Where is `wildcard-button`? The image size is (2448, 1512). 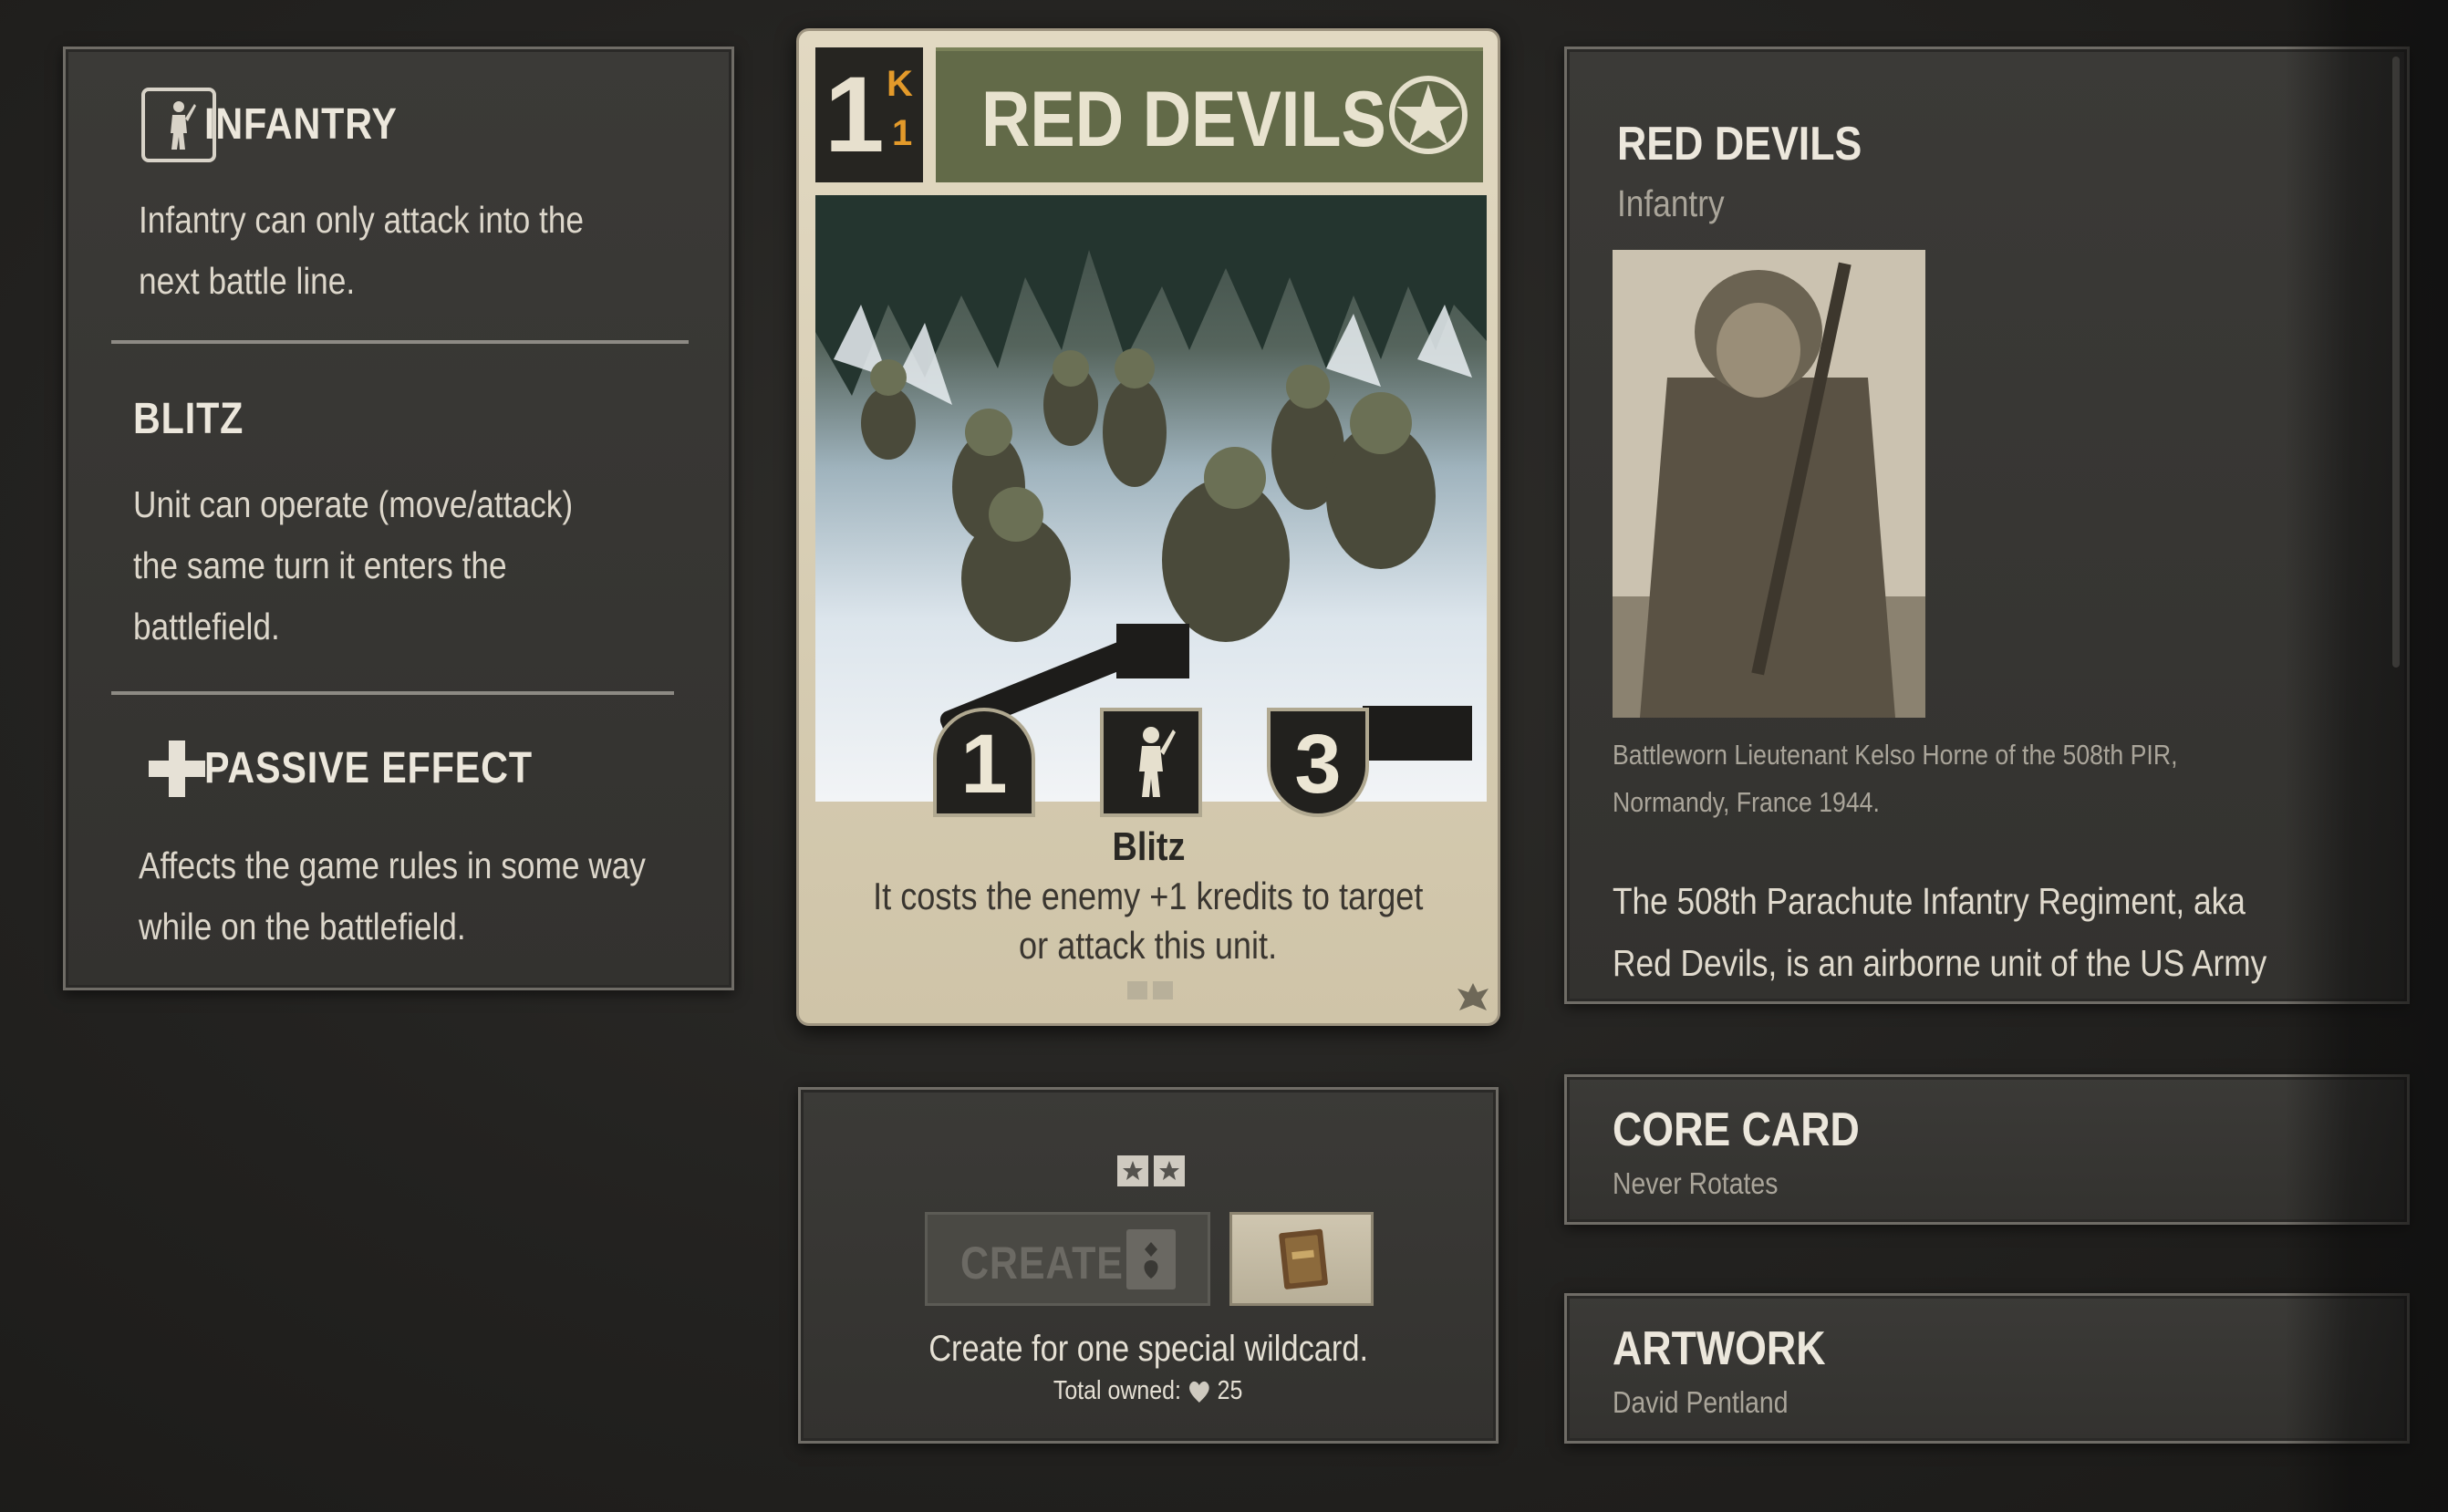
wildcard-button is located at coordinates (1302, 1259).